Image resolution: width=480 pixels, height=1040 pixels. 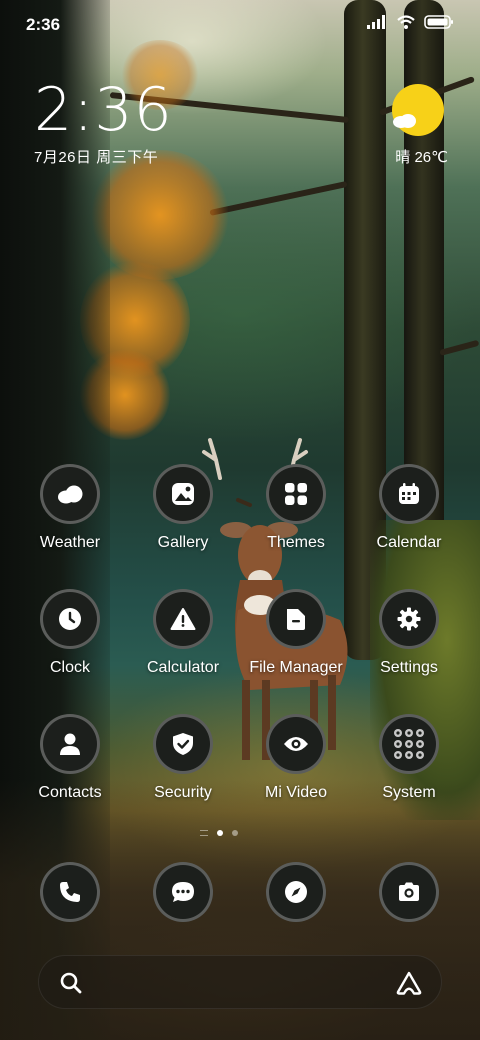 I want to click on app-calendar: Calendar, so click(x=409, y=508).